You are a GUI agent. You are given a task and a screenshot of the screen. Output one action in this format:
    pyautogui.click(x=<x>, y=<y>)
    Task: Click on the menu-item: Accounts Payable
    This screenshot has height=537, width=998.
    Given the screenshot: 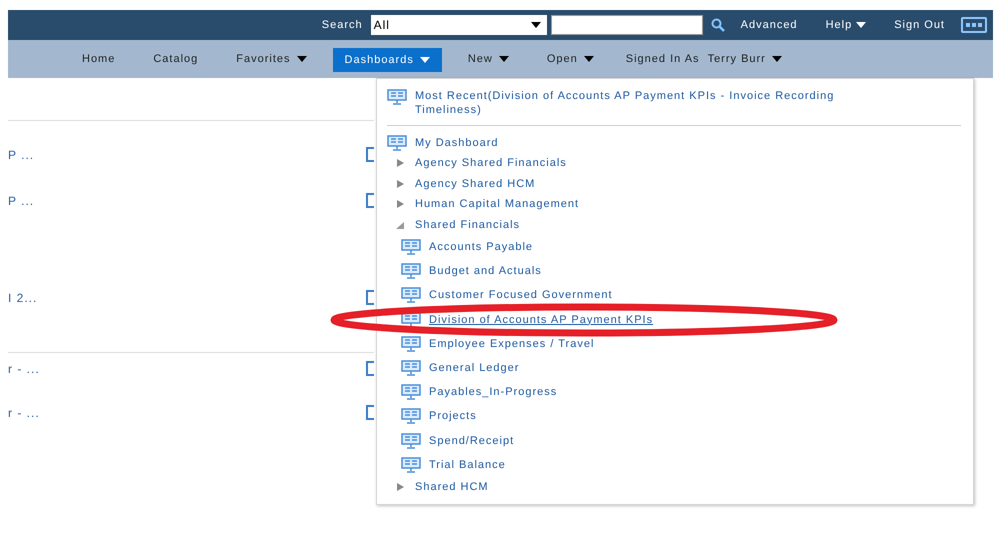 What is the action you would take?
    pyautogui.click(x=680, y=247)
    